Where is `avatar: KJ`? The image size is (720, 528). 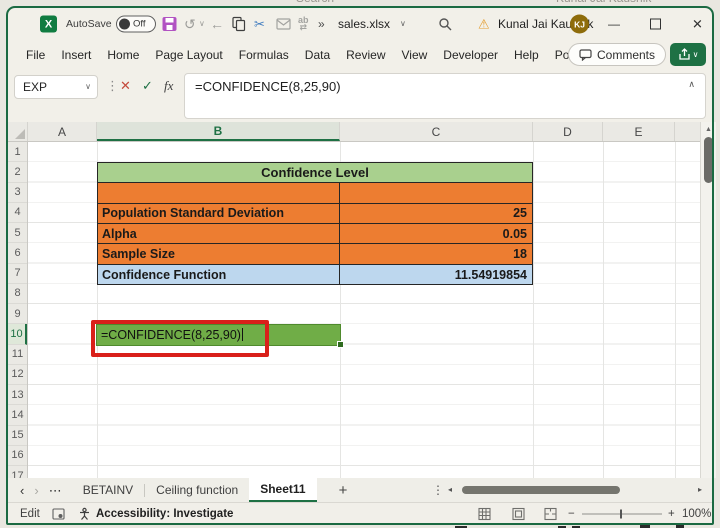
avatar: KJ is located at coordinates (579, 24).